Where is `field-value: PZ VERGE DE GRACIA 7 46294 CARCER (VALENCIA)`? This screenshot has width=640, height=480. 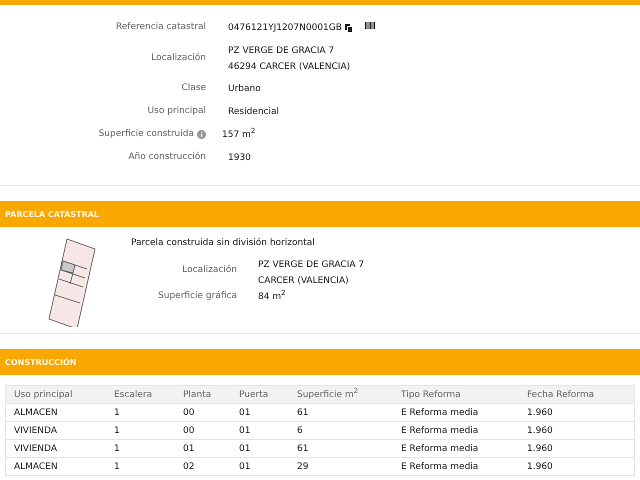 field-value: PZ VERGE DE GRACIA 7 46294 CARCER (VALENCIA) is located at coordinates (289, 59).